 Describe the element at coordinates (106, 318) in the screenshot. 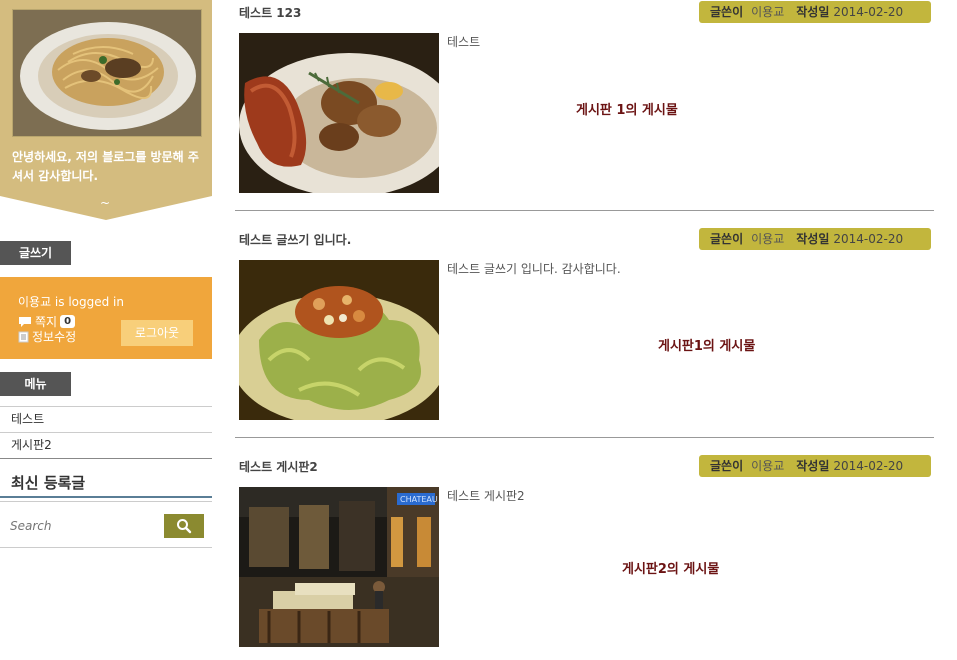

I see `login-widget: 이용교 is logged in 쪽지 0 정보수정 로그아웃` at that location.